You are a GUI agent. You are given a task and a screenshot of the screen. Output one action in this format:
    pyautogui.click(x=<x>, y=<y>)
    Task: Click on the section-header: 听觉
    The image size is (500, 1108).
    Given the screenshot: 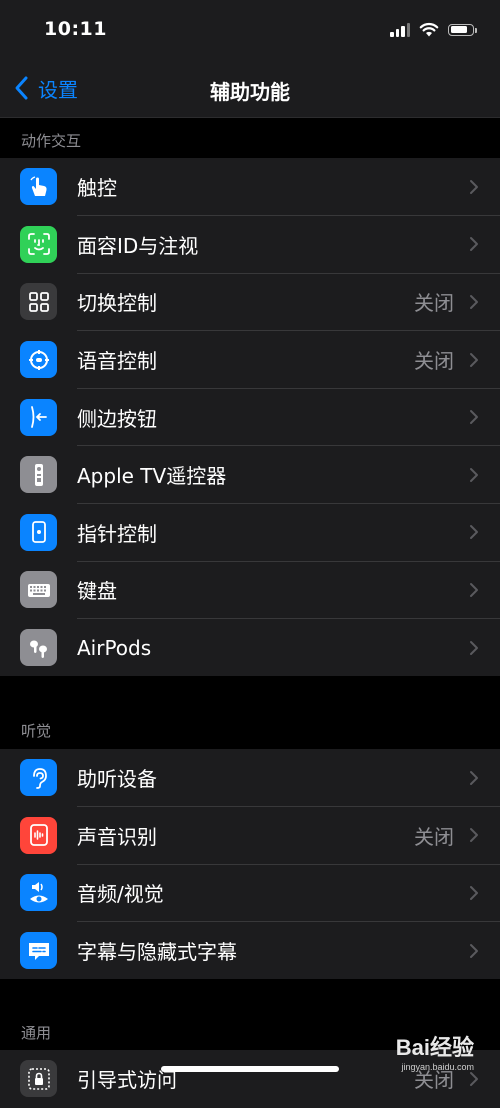 What is the action you would take?
    pyautogui.click(x=36, y=731)
    